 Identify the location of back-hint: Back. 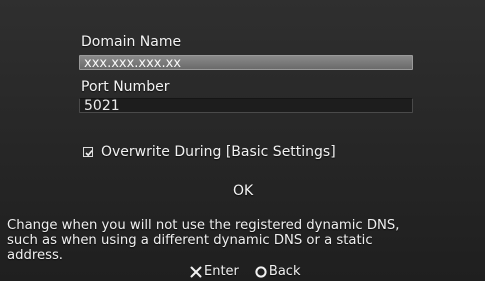
(278, 271).